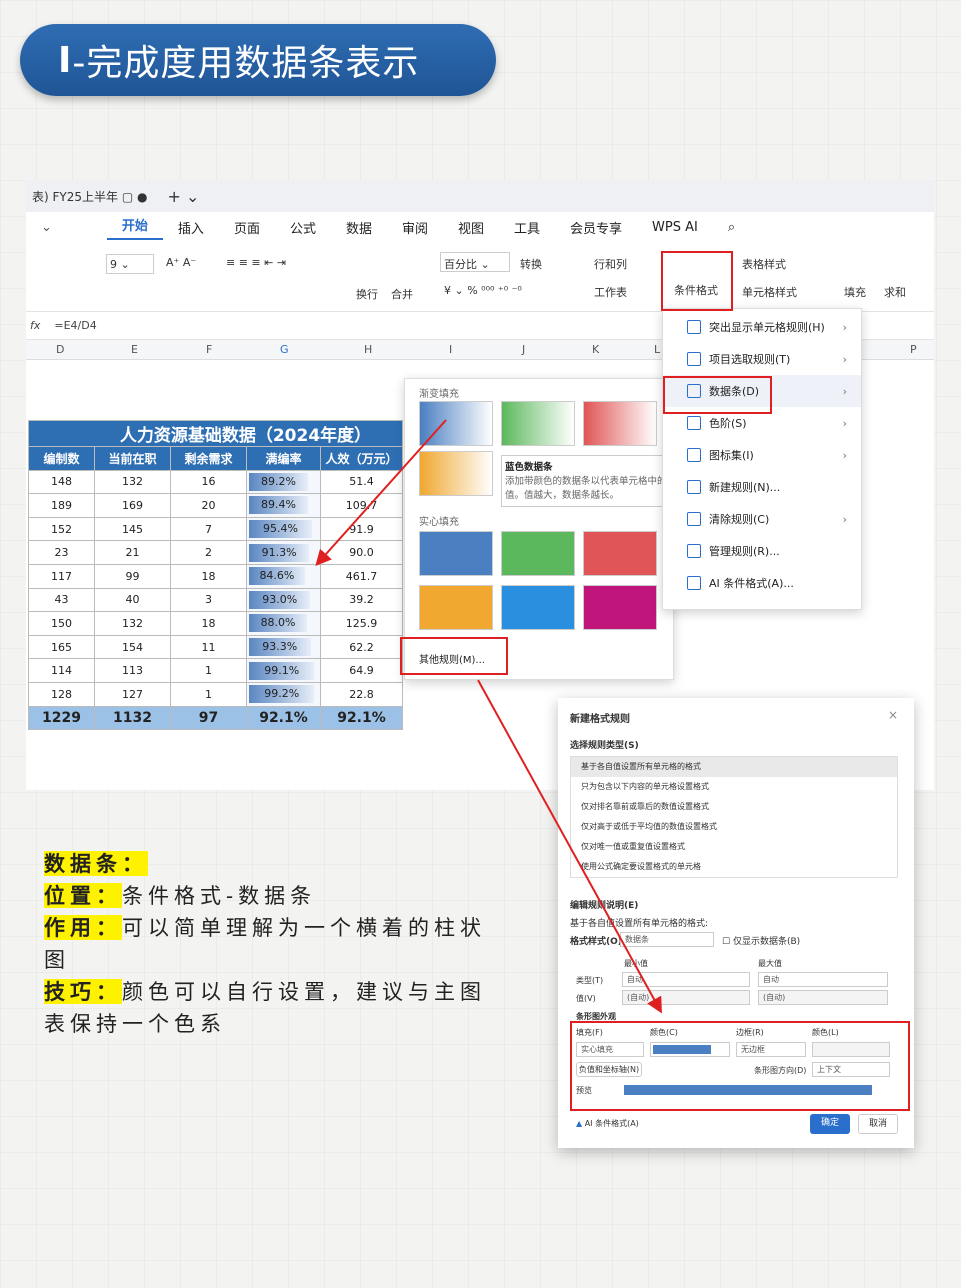 This screenshot has width=961, height=1288. What do you see at coordinates (361, 529) in the screenshot?
I see `table-cell: 91.9` at bounding box center [361, 529].